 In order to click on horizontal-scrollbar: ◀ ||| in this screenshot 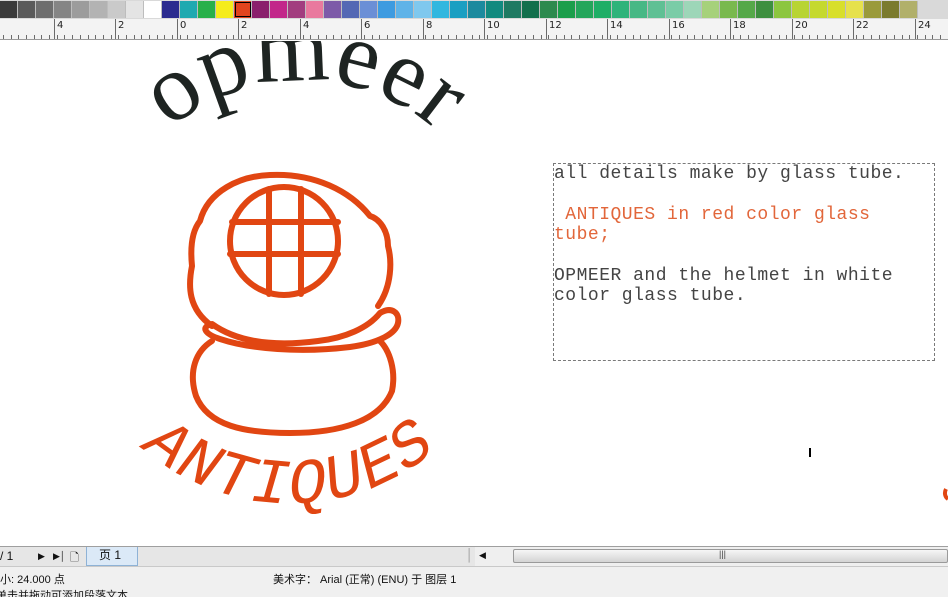, I will do `click(711, 556)`.